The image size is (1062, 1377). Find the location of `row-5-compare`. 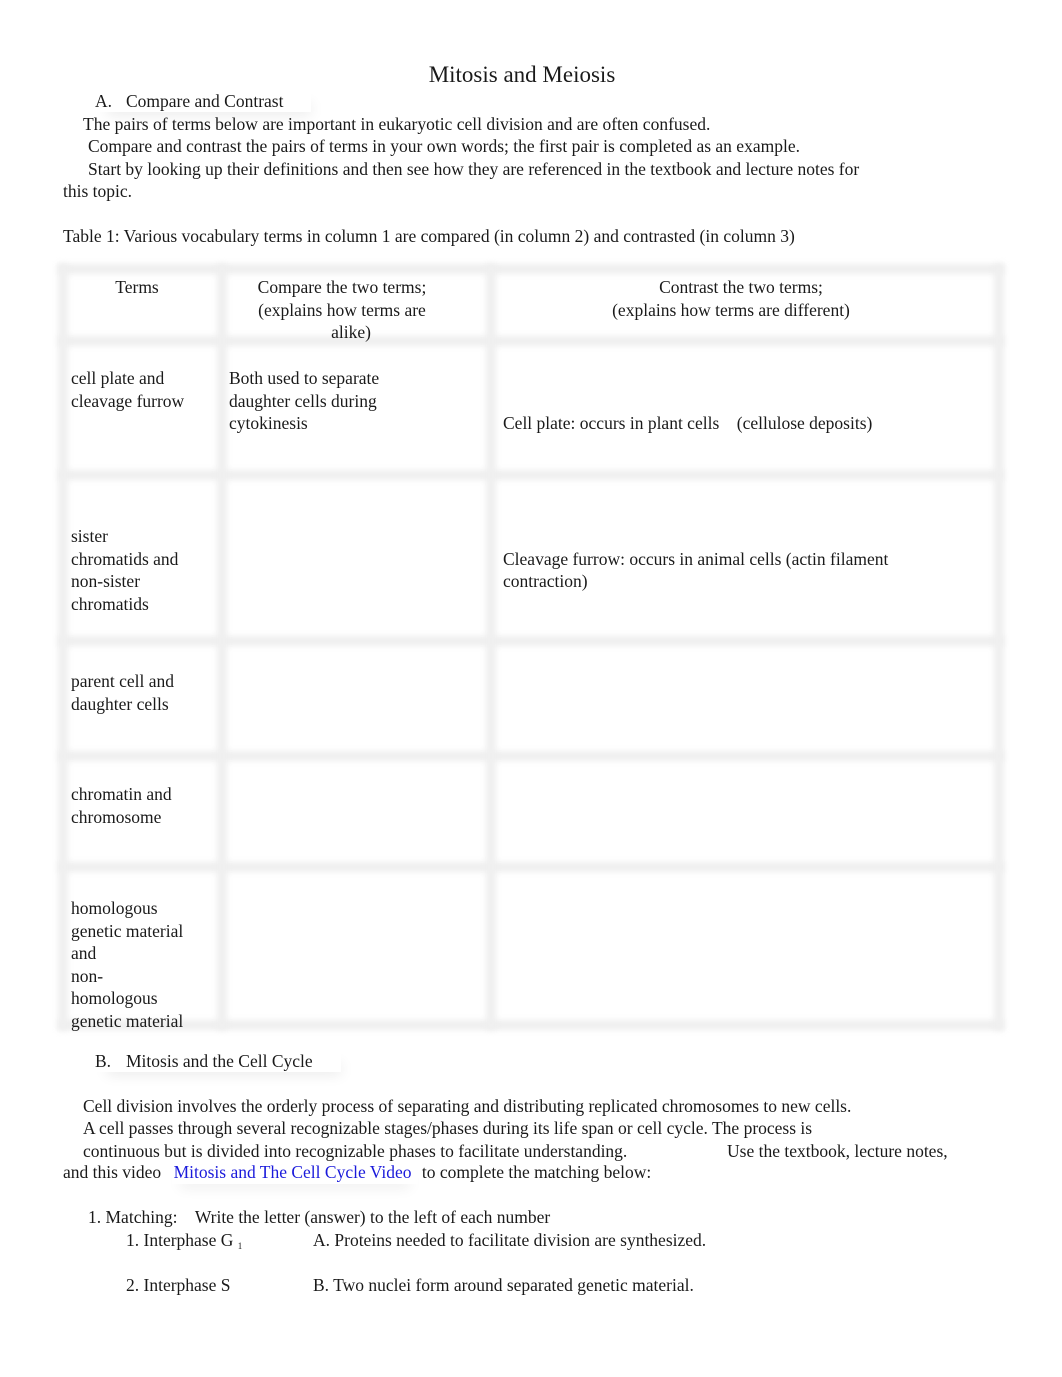

row-5-compare is located at coordinates (354, 943).